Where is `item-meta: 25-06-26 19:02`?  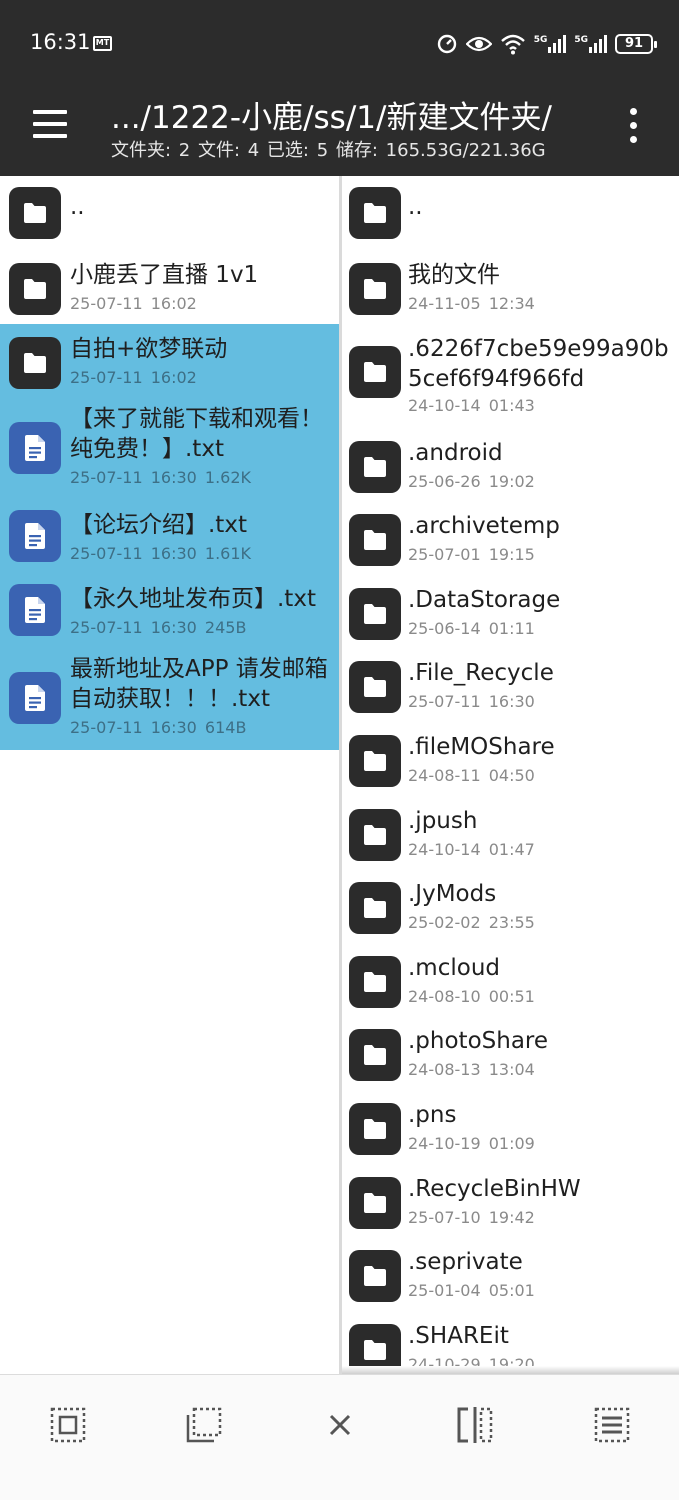
item-meta: 25-06-26 19:02 is located at coordinates (471, 481).